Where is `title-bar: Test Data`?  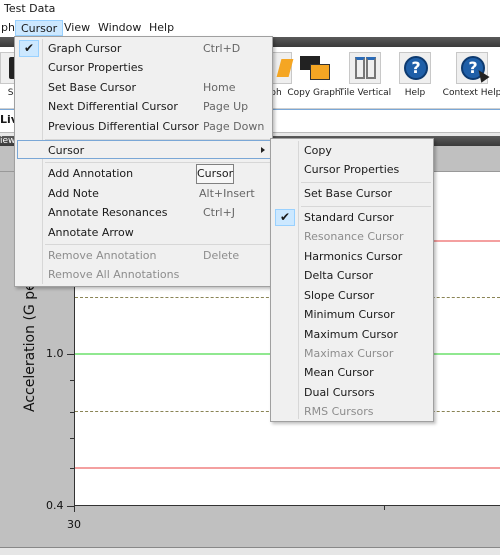
title-bar: Test Data is located at coordinates (250, 9).